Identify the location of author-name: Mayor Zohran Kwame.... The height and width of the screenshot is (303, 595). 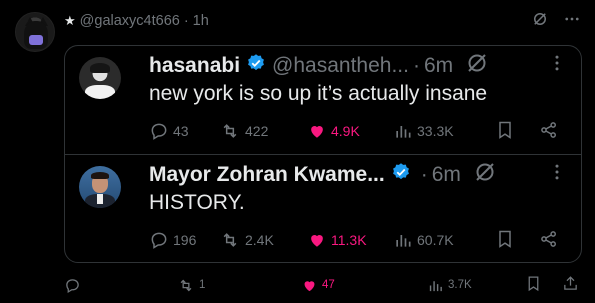
(267, 175).